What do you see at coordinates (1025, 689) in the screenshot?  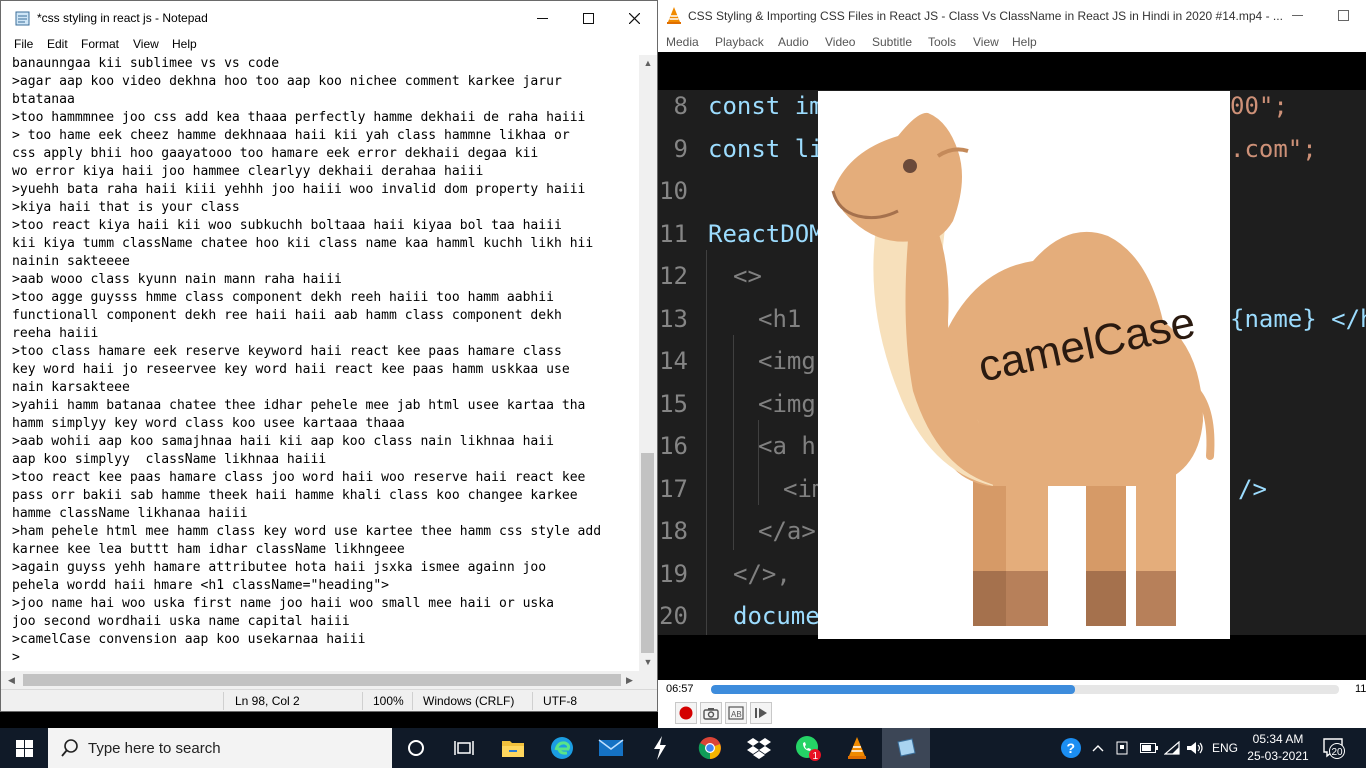 I see `seek-bar` at bounding box center [1025, 689].